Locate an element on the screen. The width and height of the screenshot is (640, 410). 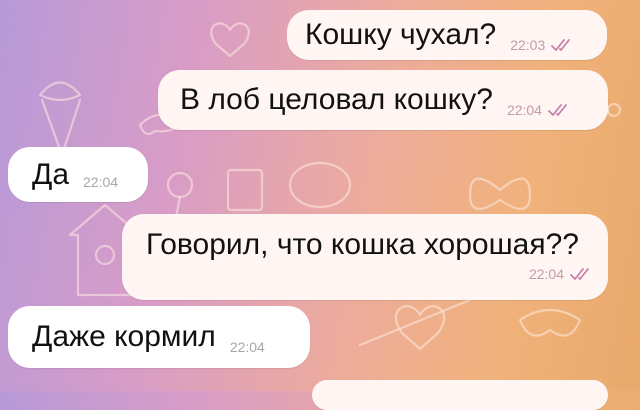
message-meta: 22:03 is located at coordinates (541, 45).